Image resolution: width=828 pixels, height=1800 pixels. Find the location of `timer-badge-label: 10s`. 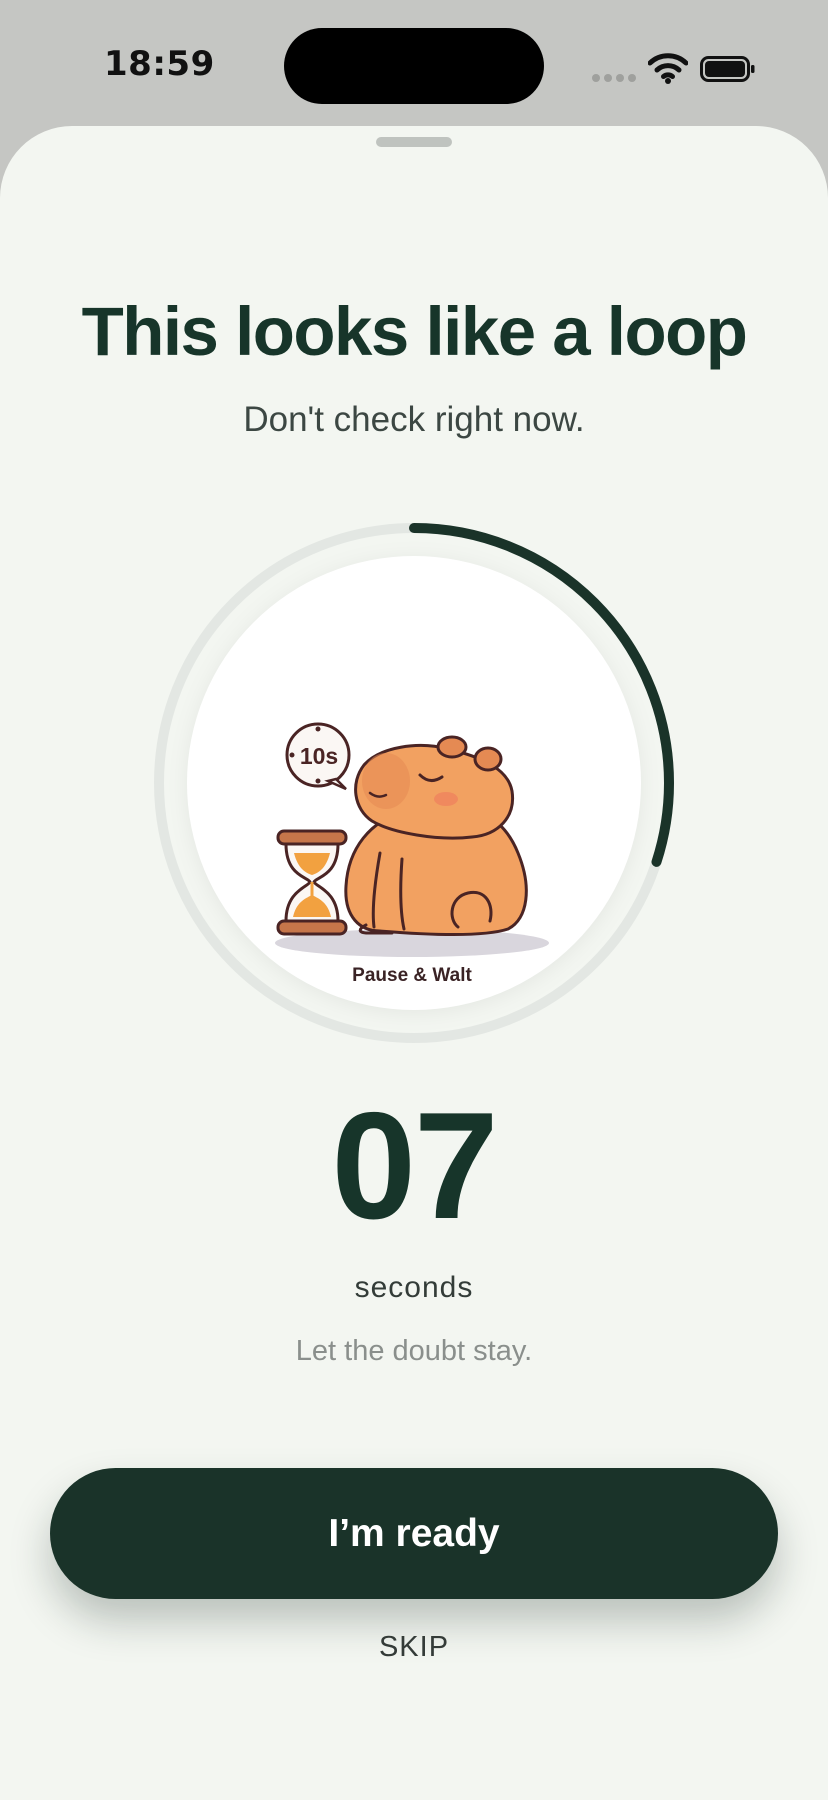

timer-badge-label: 10s is located at coordinates (319, 756).